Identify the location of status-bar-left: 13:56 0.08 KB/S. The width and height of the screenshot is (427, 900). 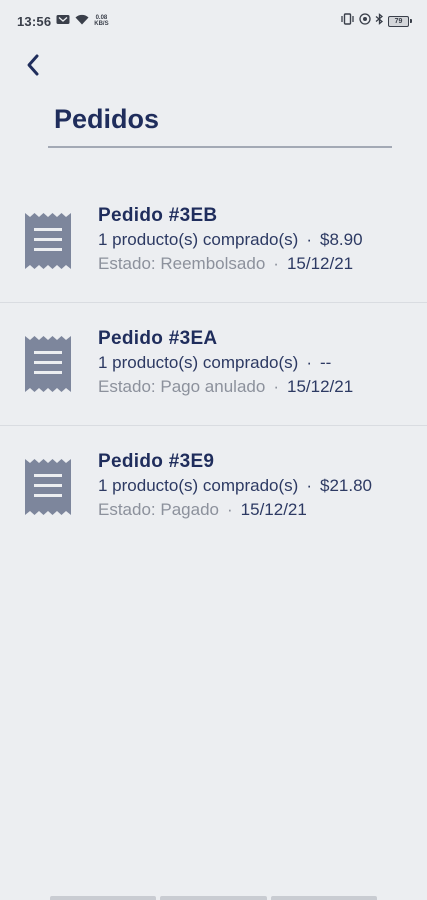
(63, 21).